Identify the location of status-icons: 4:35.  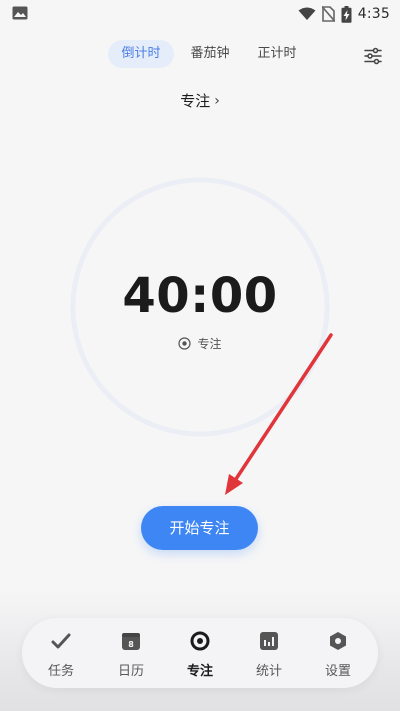
(344, 14).